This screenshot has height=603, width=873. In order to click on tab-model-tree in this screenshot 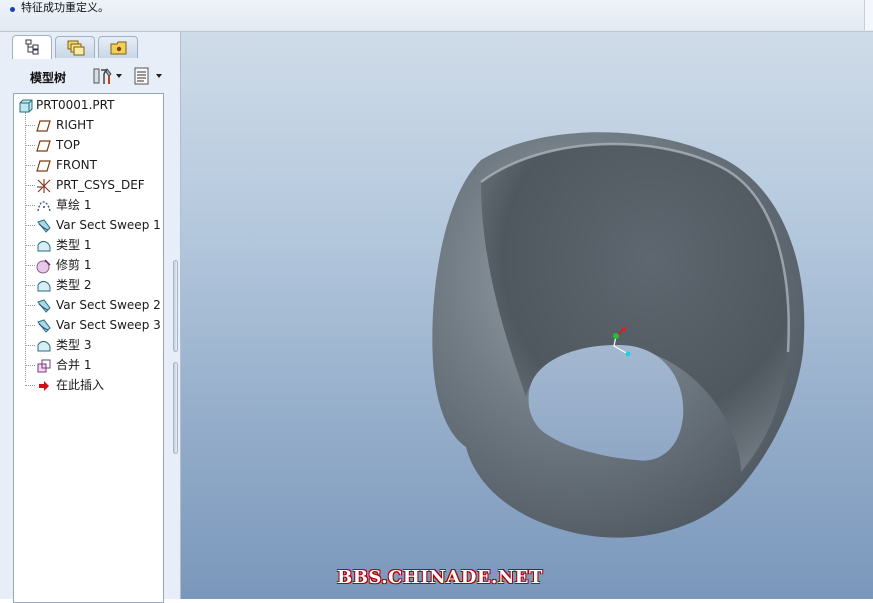, I will do `click(32, 47)`.